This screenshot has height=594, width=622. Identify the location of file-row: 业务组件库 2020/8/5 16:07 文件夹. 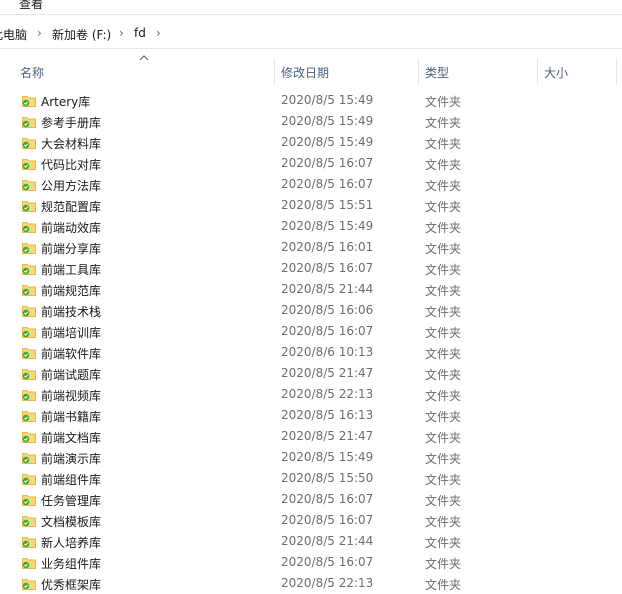
(311, 562).